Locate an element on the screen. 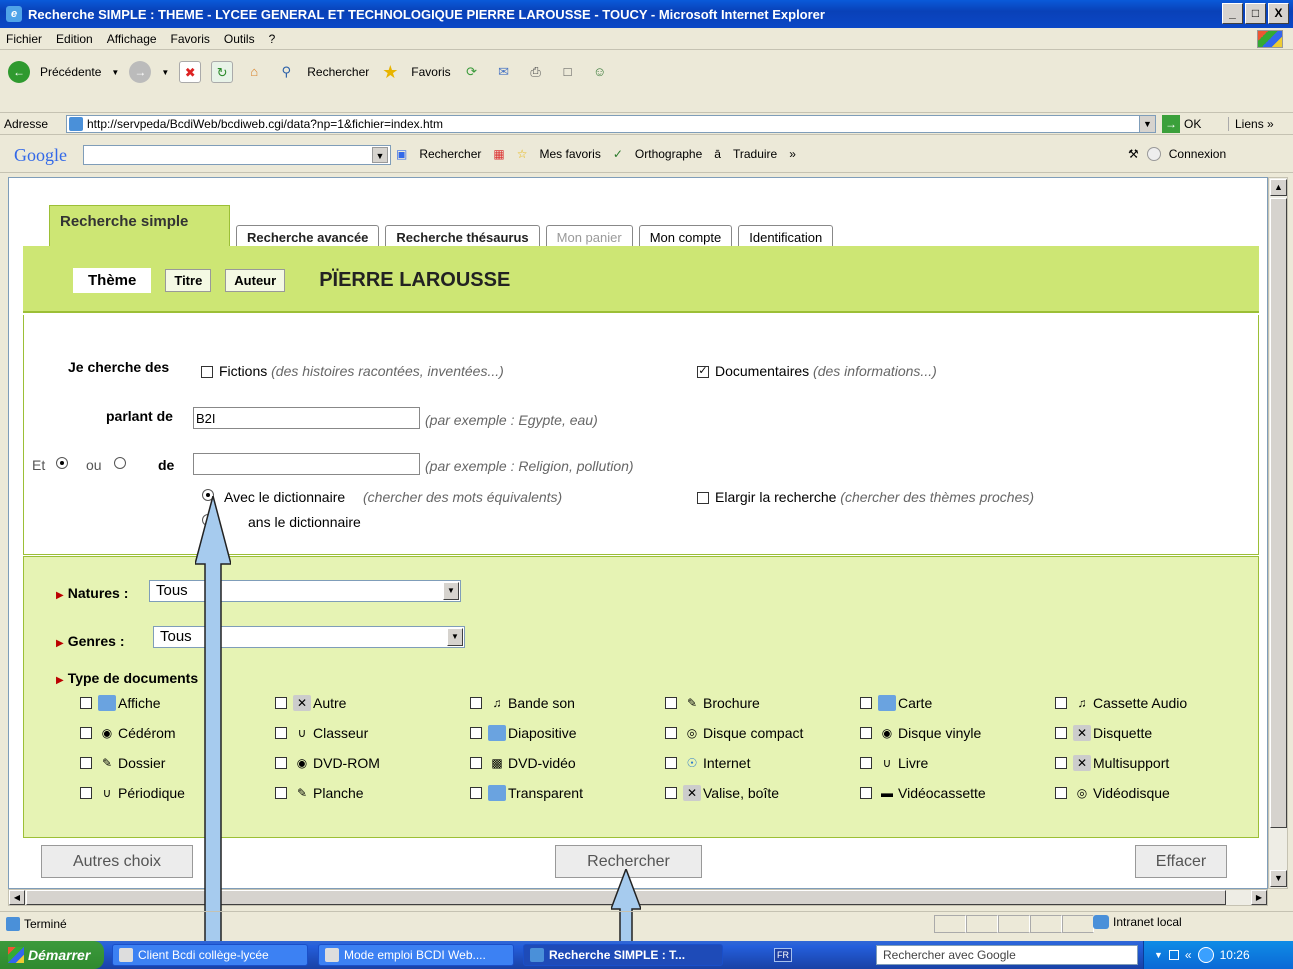 This screenshot has height=969, width=1293. genres-dropdown-icon: ▼ is located at coordinates (455, 637).